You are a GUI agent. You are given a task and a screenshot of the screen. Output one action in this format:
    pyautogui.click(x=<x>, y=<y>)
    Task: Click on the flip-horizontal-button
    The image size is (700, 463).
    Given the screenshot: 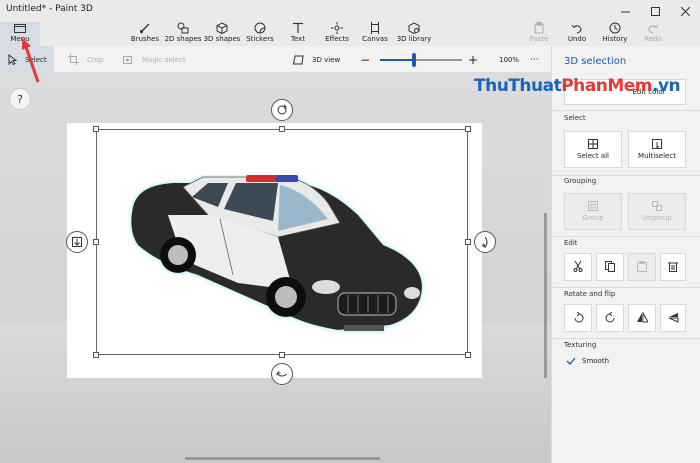 What is the action you would take?
    pyautogui.click(x=642, y=318)
    